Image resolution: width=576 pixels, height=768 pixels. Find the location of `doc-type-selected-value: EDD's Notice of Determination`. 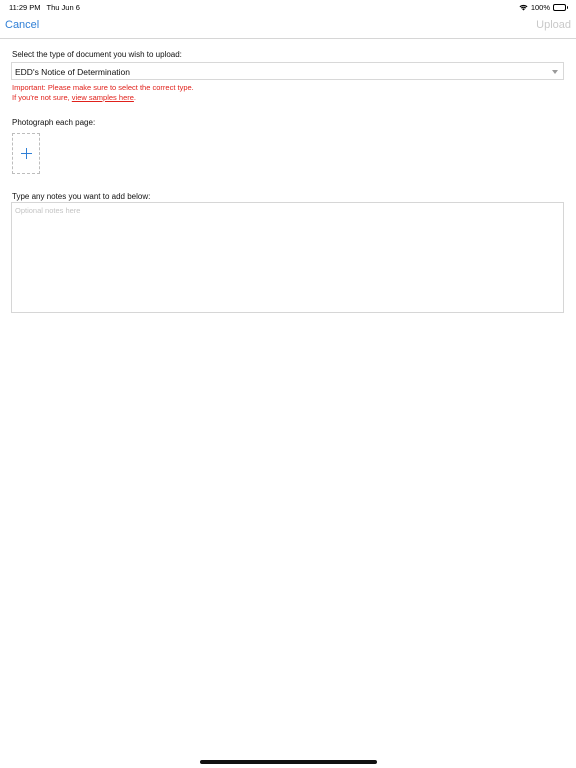

doc-type-selected-value: EDD's Notice of Determination is located at coordinates (72, 72).